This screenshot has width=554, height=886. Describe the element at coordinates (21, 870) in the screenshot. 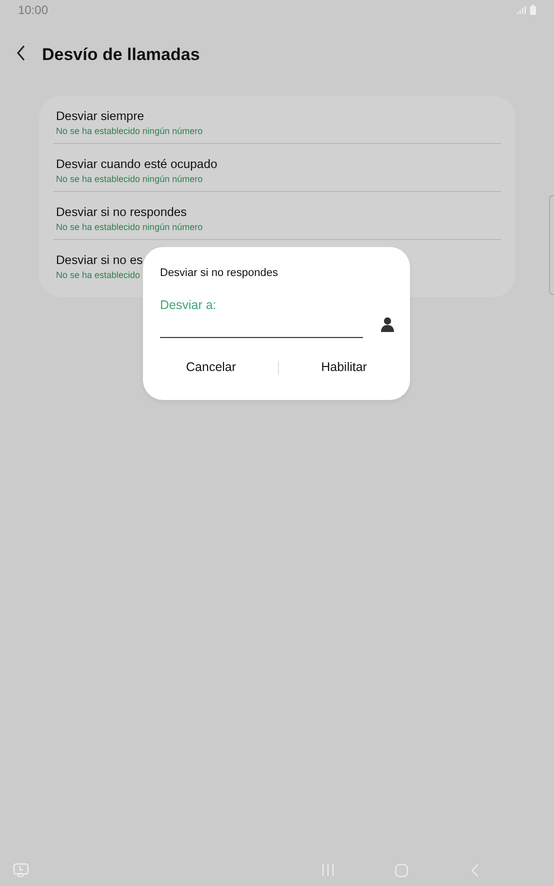

I see `screen-clock-icon` at that location.